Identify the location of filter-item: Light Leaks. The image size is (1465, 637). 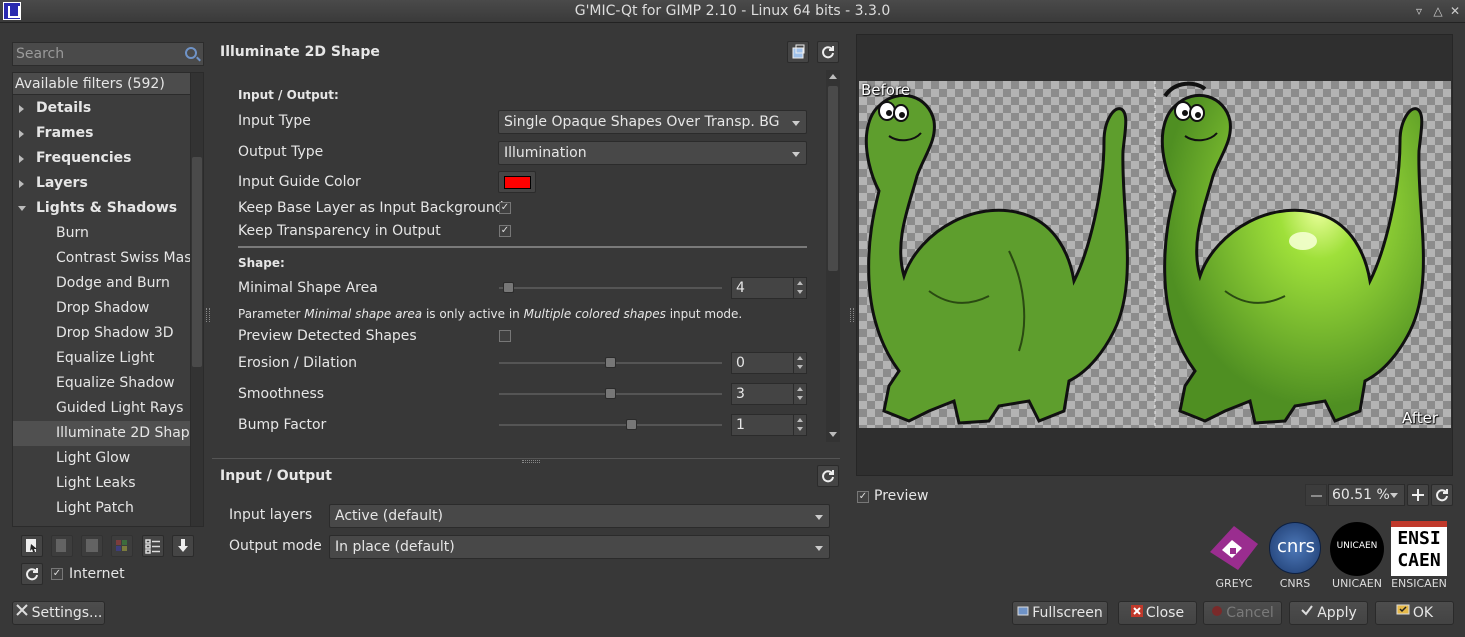
(102, 483).